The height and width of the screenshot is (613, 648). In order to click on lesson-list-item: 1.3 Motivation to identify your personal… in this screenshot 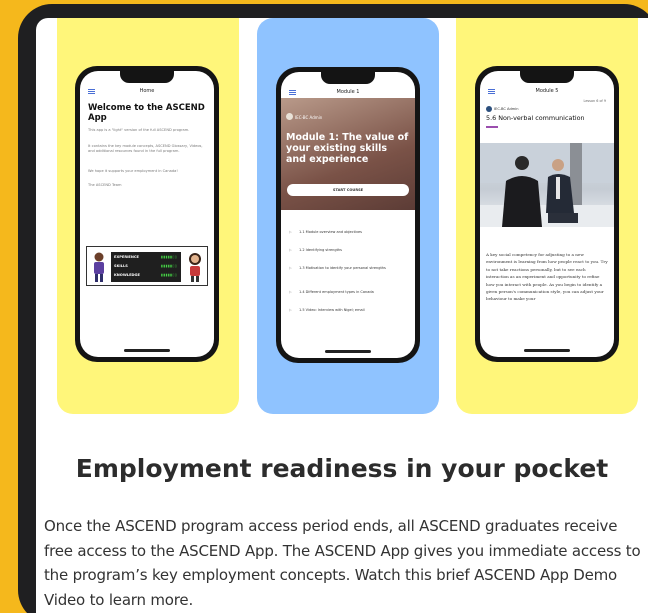, I will do `click(348, 268)`.